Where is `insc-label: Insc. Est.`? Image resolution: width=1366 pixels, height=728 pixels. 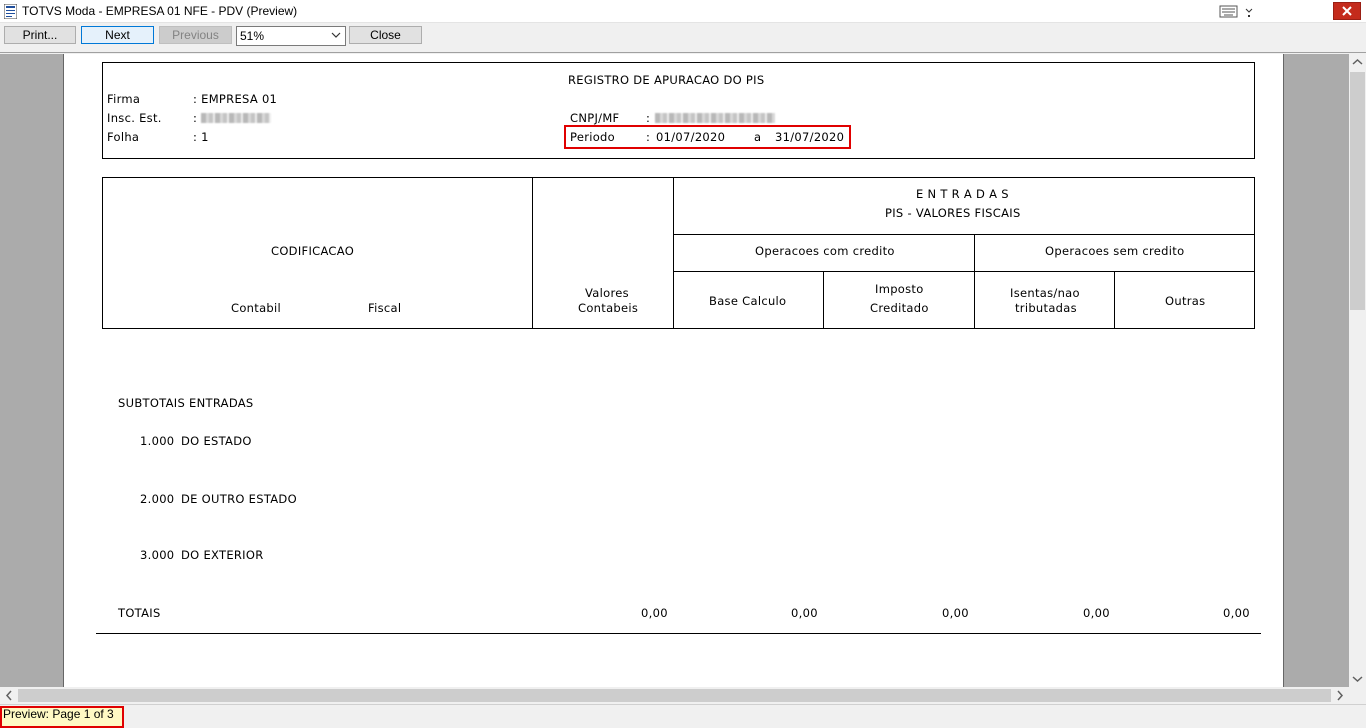 insc-label: Insc. Est. is located at coordinates (134, 118).